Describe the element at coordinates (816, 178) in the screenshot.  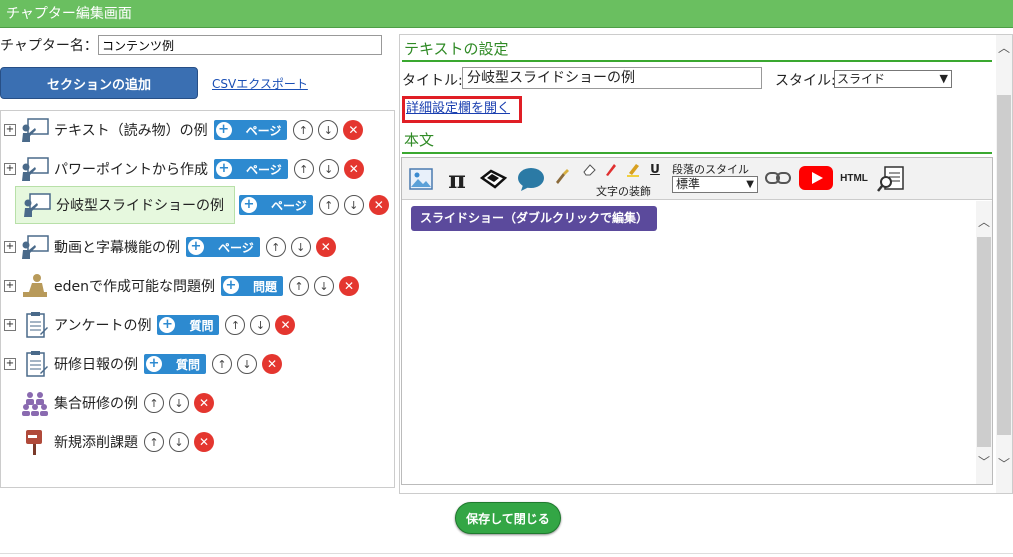
I see `youtube-icon` at that location.